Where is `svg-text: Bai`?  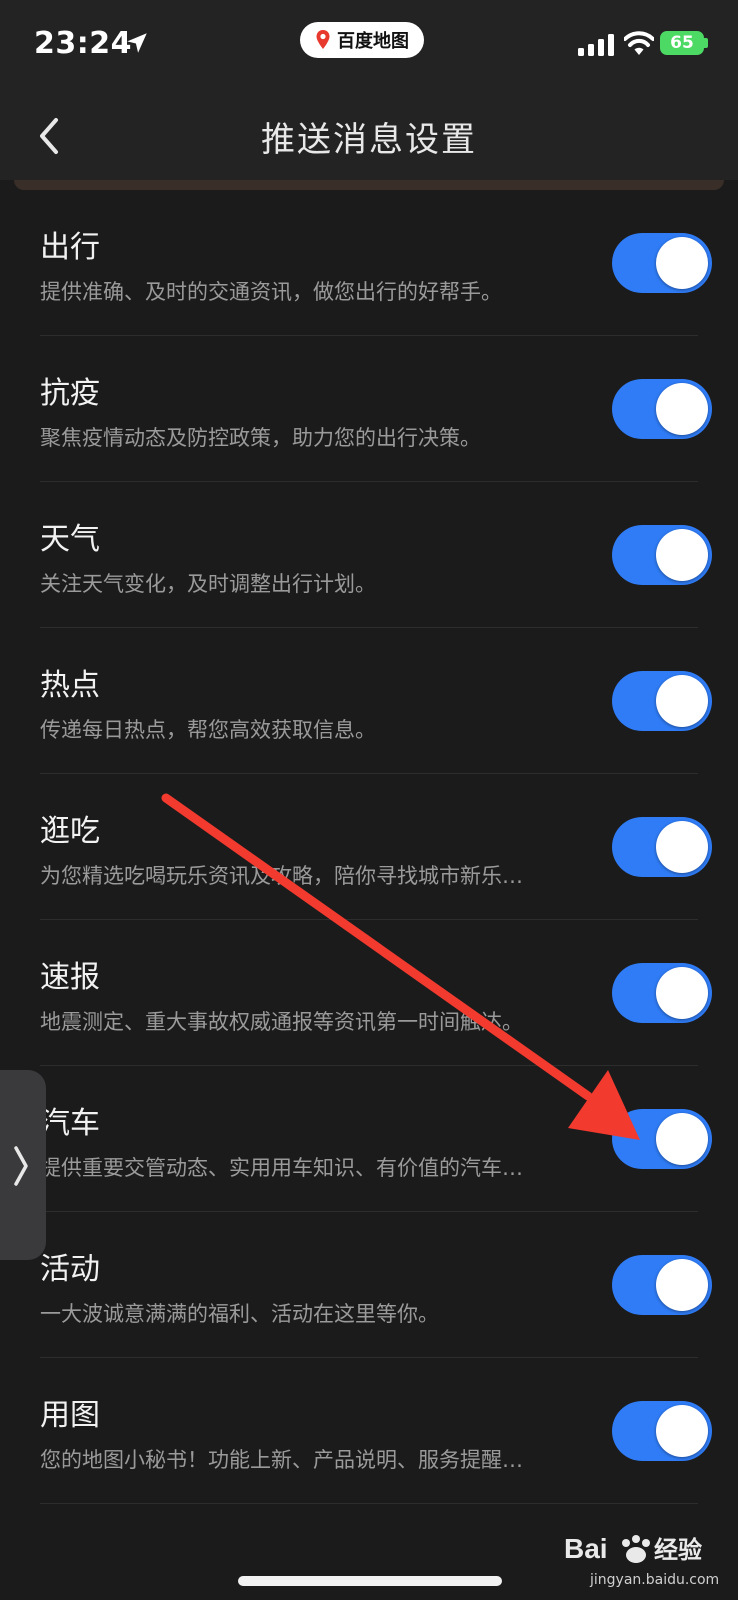 svg-text: Bai is located at coordinates (586, 1548).